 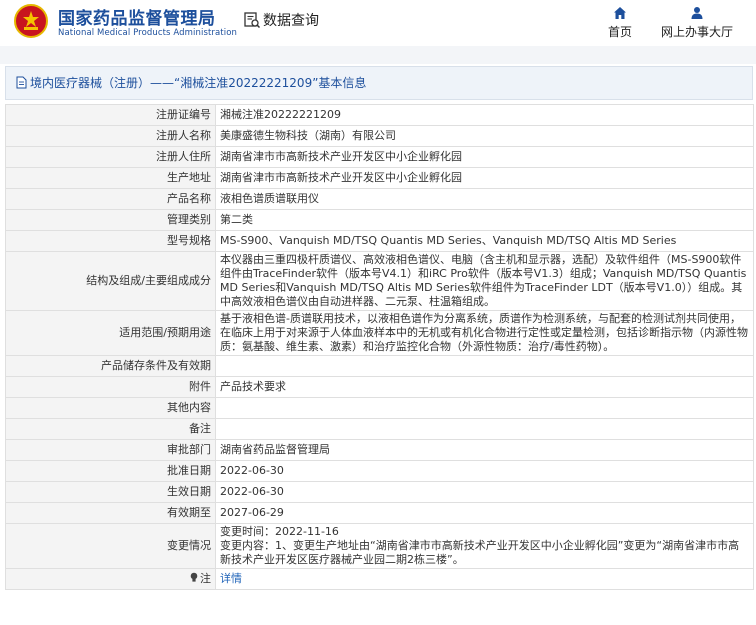 What do you see at coordinates (110, 136) in the screenshot?
I see `field-label: 注册人名称` at bounding box center [110, 136].